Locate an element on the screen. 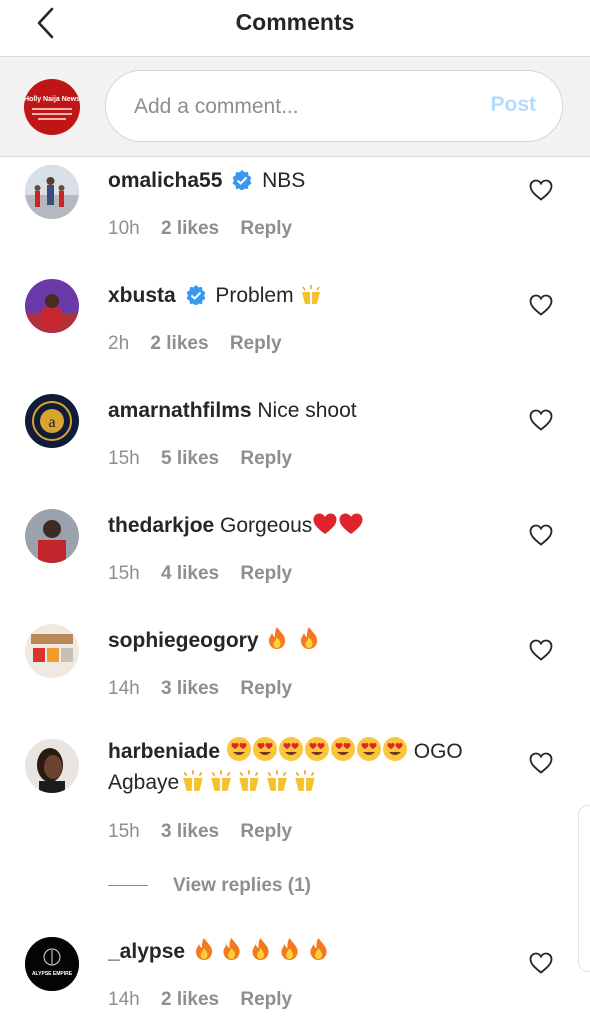 This screenshot has width=590, height=1024. comment-text: _alypse is located at coordinates (310, 951).